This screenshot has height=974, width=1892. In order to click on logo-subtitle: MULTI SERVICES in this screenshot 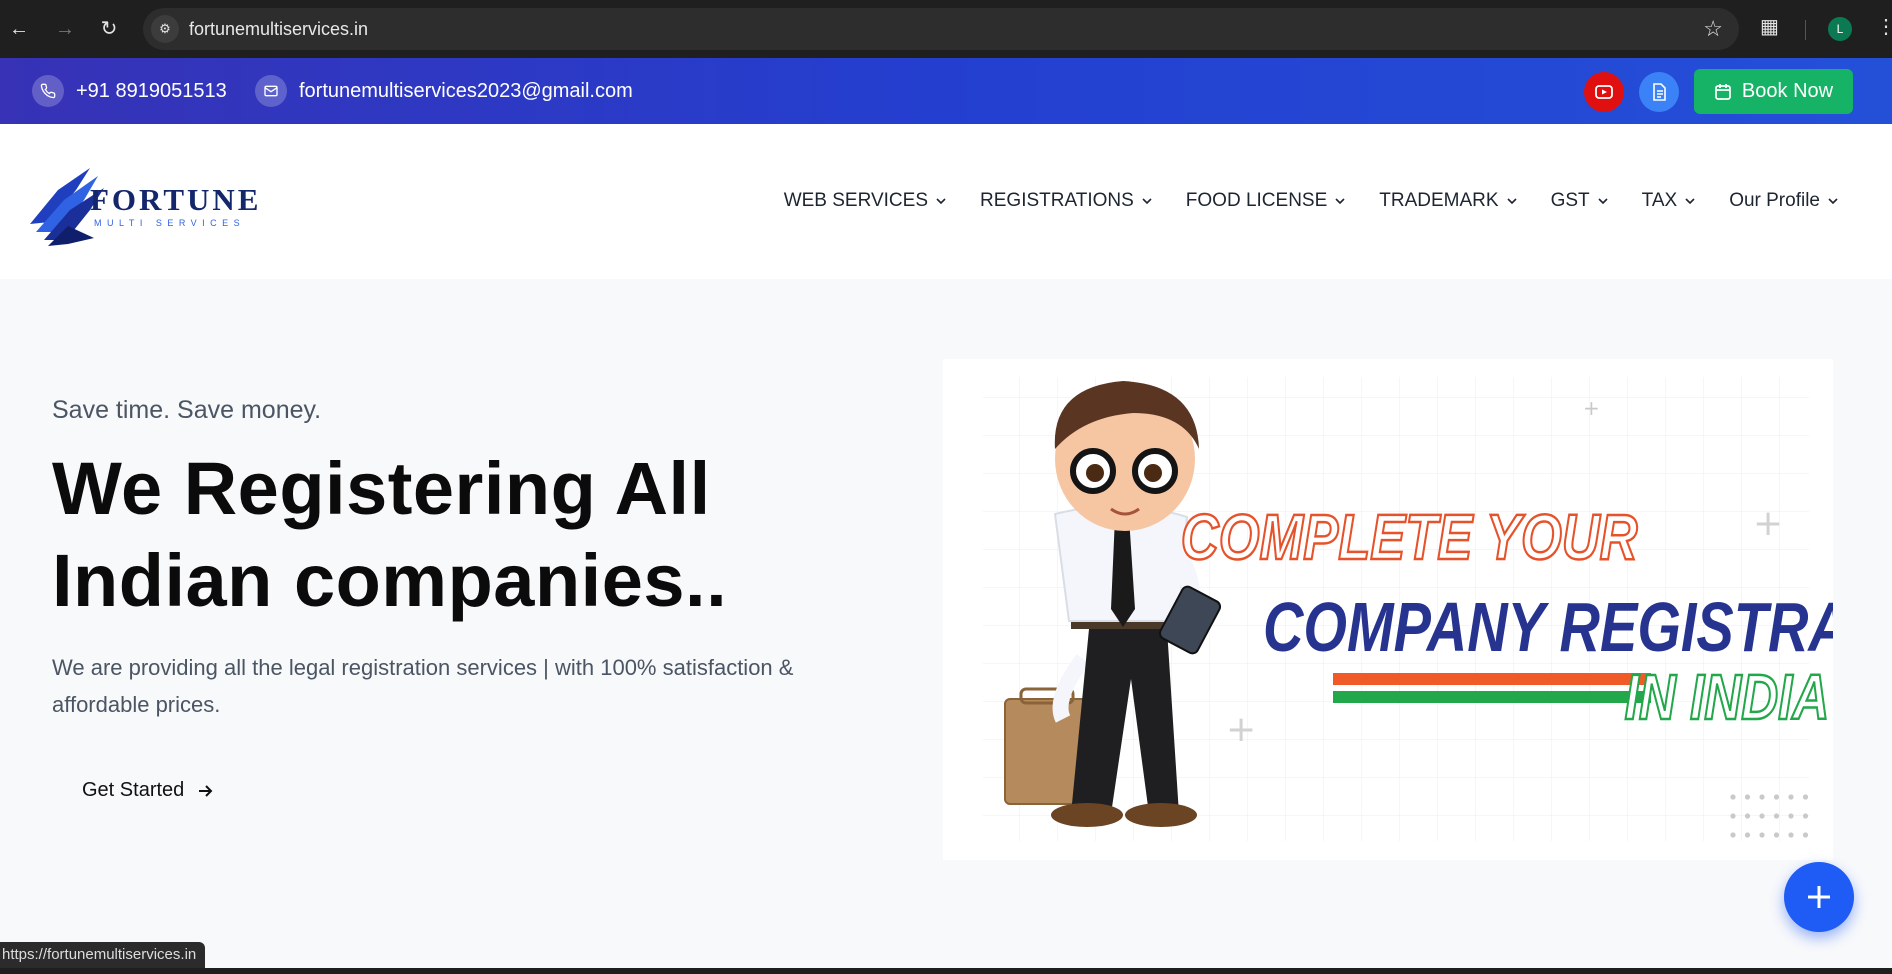, I will do `click(169, 223)`.